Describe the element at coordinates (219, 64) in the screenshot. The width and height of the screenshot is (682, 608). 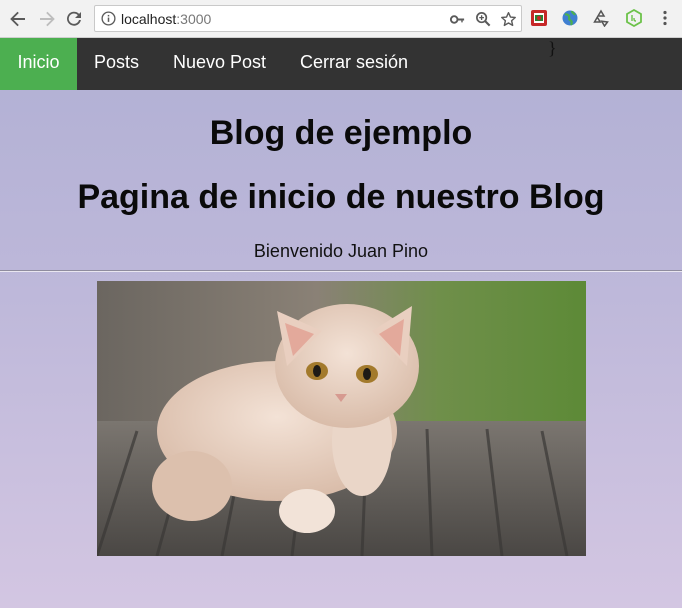
I see `nav-item-nuevo-post: Nuevo Post` at that location.